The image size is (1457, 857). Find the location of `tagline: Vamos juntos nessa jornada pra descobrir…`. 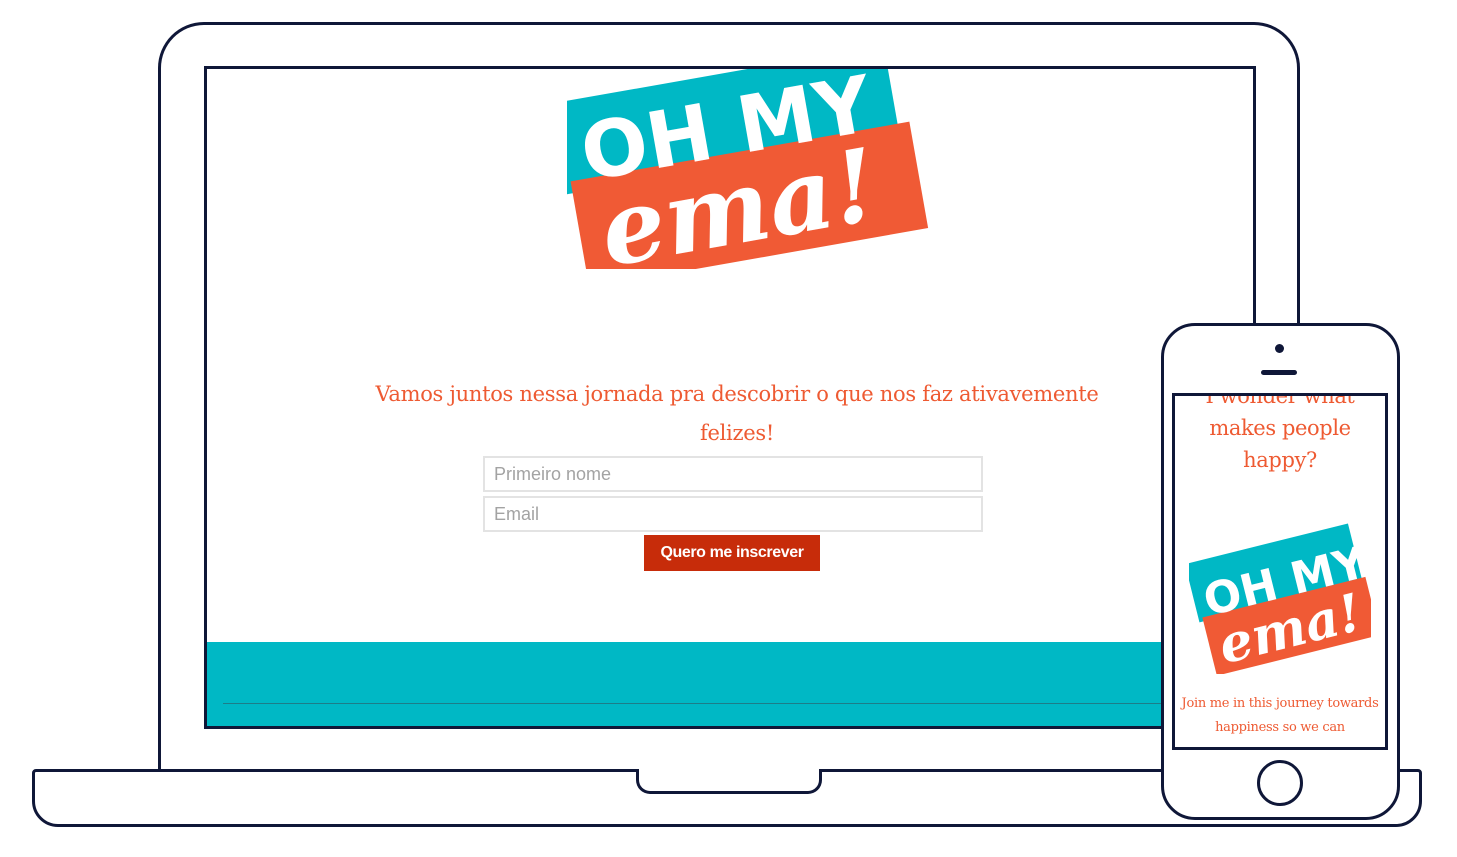

tagline: Vamos juntos nessa jornada pra descobrir… is located at coordinates (737, 413).